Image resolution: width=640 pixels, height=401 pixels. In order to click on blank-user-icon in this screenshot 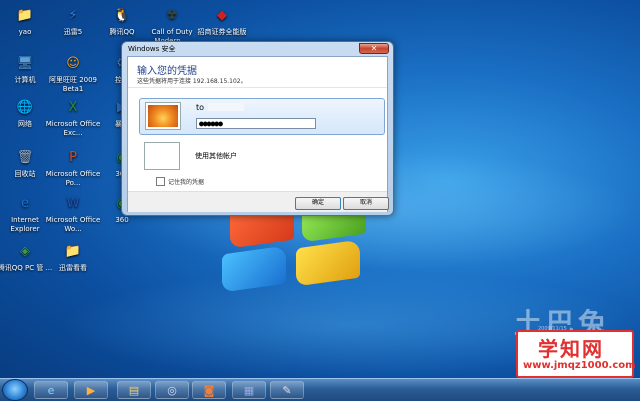, I will do `click(162, 156)`.